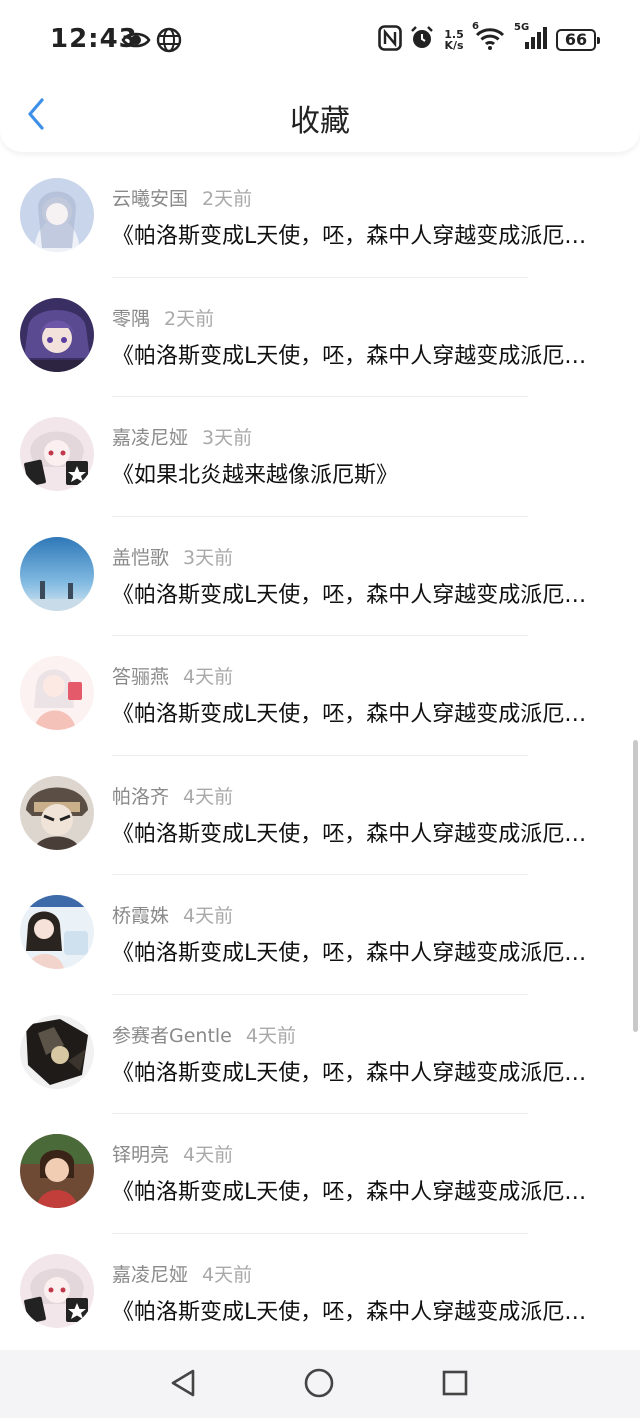  I want to click on list-item: 帕洛齐 4天前 《帕洛斯变成L天使，呸，森中人穿越变成派厄斯》, so click(320, 815).